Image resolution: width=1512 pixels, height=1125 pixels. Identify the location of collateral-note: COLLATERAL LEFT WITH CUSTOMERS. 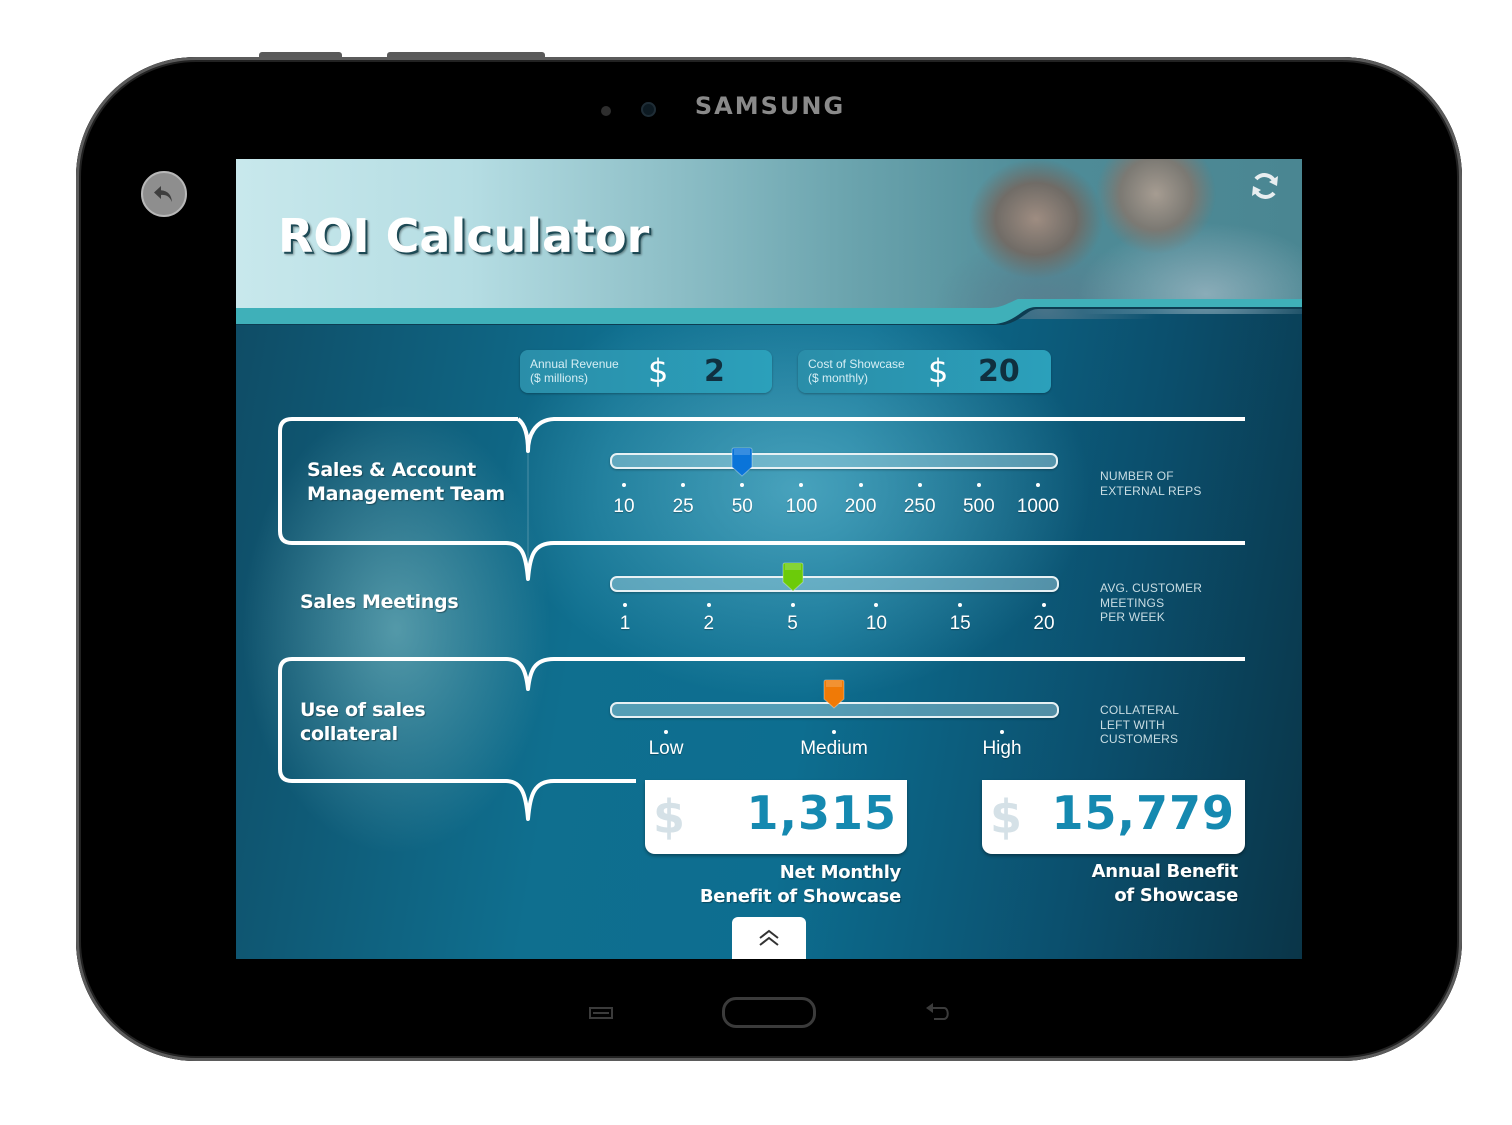
(1139, 725).